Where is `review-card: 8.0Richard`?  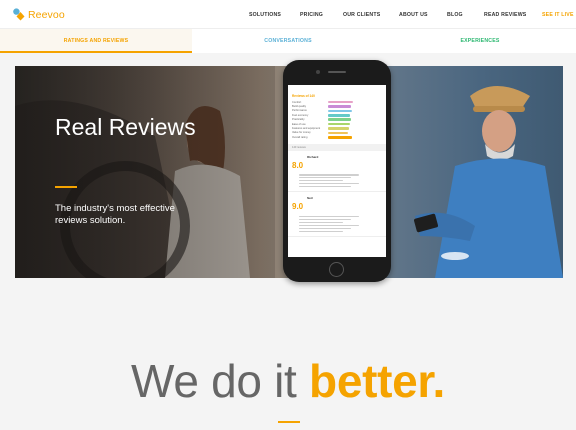
review-card: 8.0Richard is located at coordinates (337, 172).